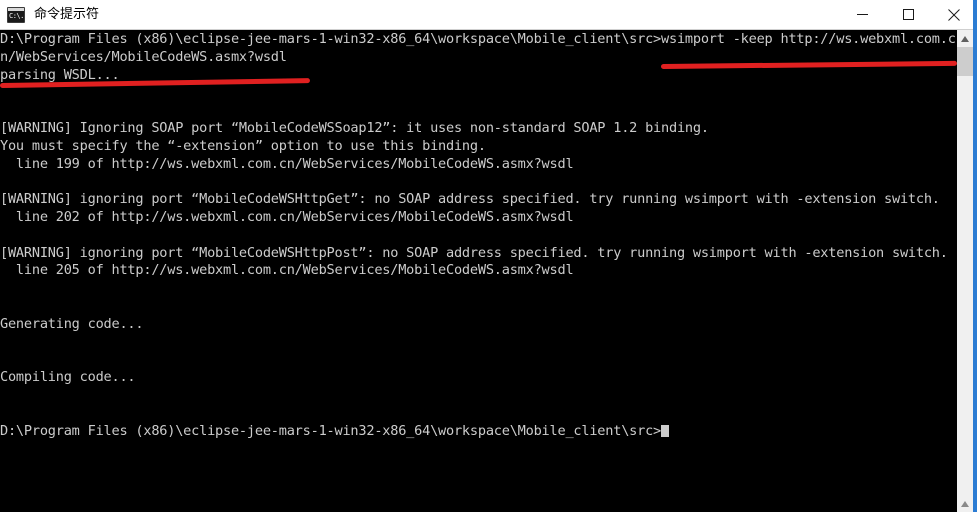 Image resolution: width=977 pixels, height=512 pixels. What do you see at coordinates (965, 271) in the screenshot?
I see `vertical-scrollbar` at bounding box center [965, 271].